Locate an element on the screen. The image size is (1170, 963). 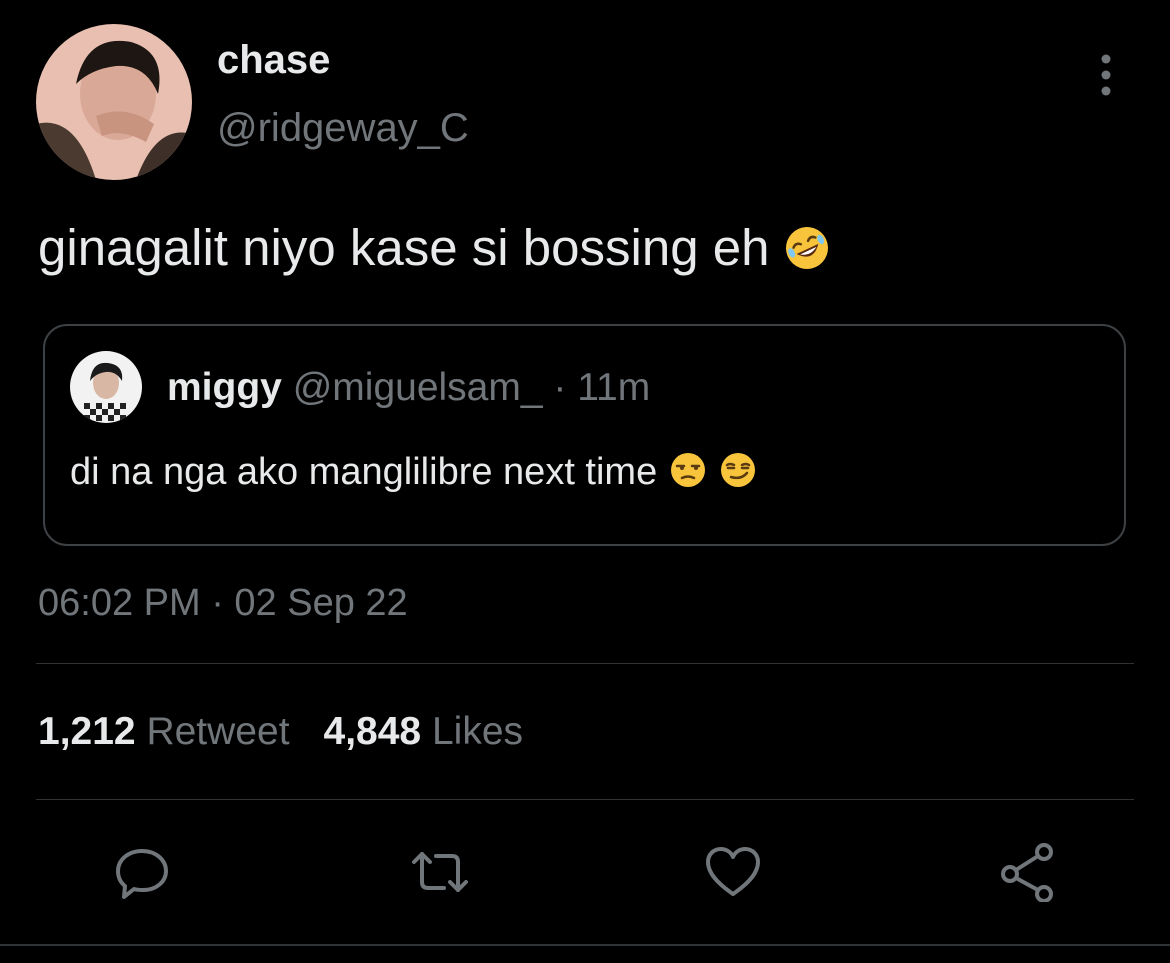
reply-icon is located at coordinates (142, 872).